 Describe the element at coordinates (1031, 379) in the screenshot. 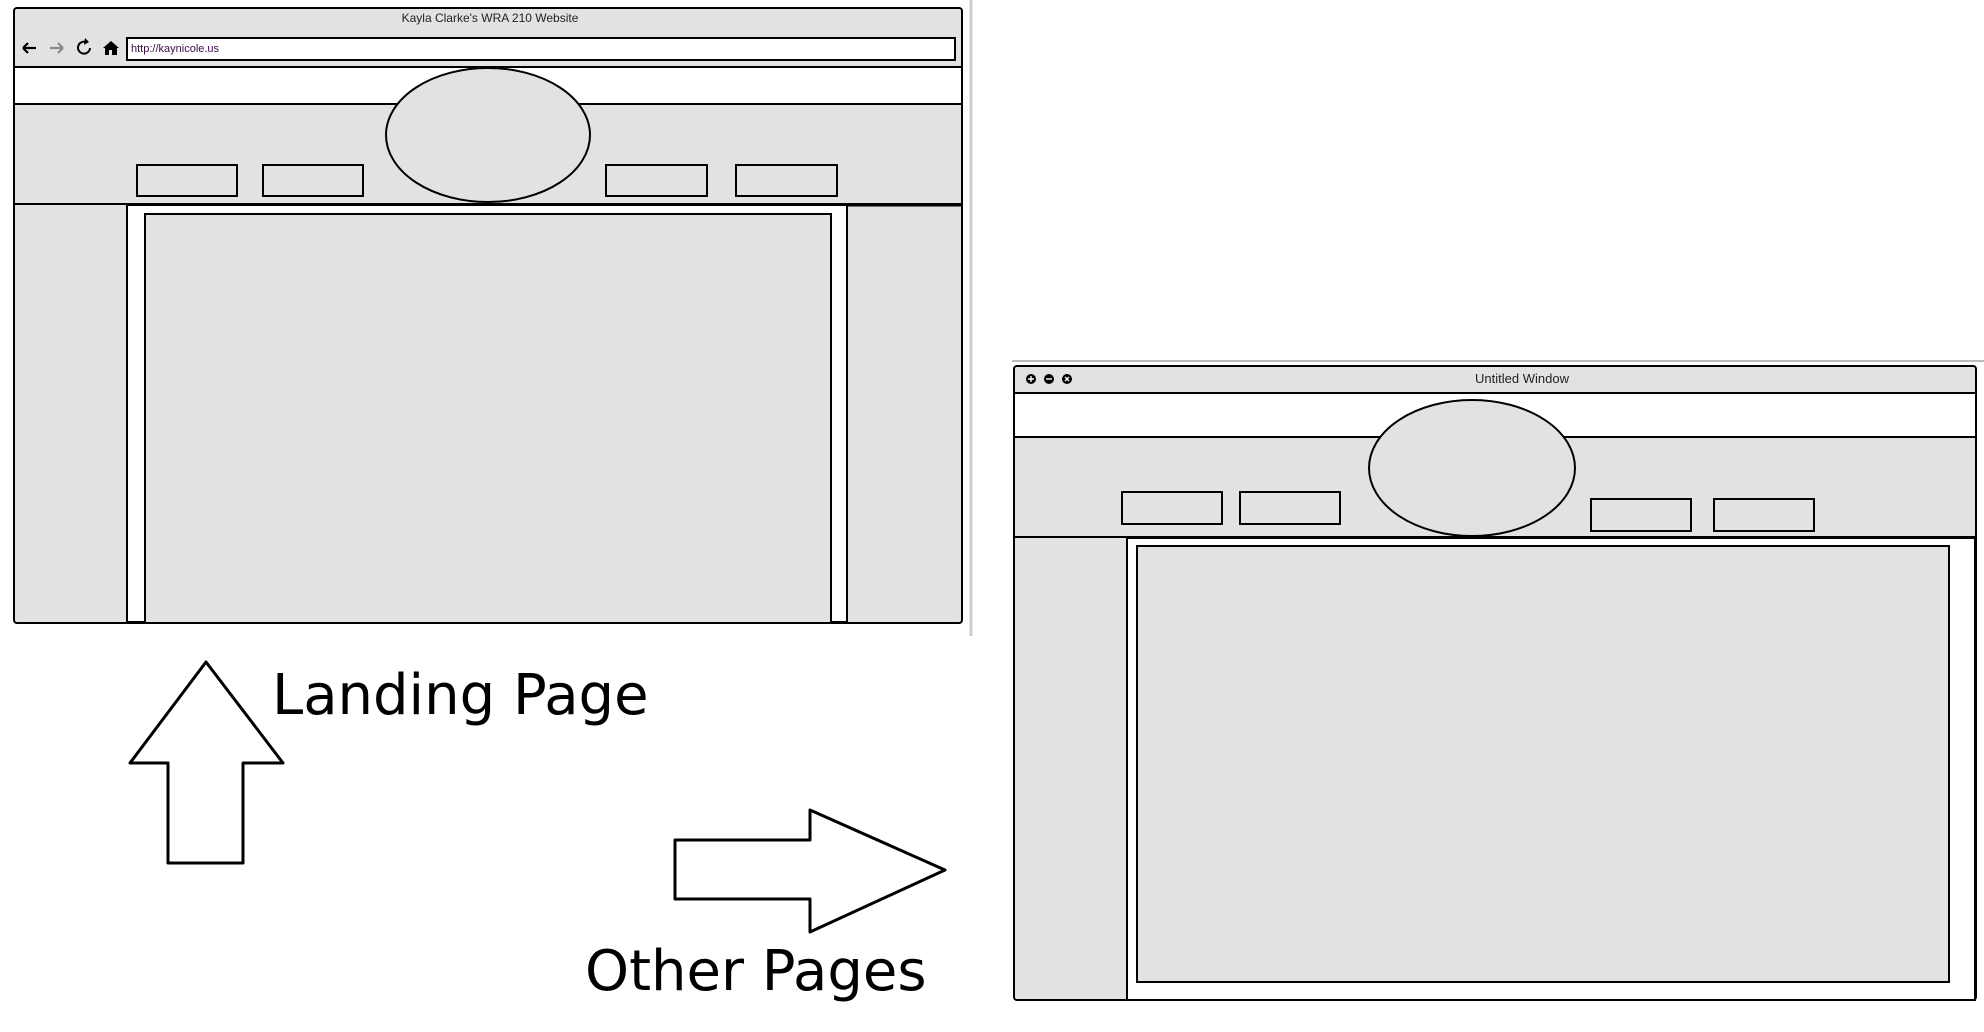

I see `plus-icon` at that location.